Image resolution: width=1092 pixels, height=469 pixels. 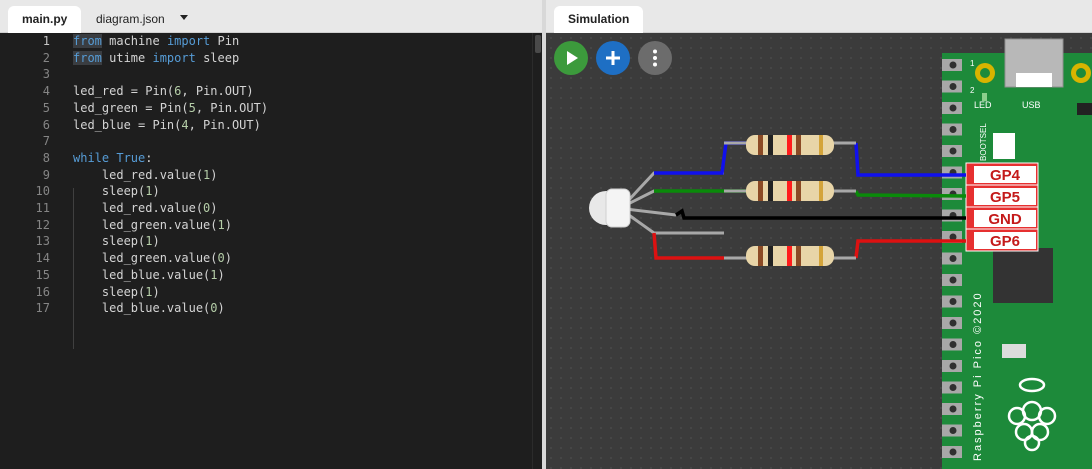 I want to click on code-text: while True:, so click(x=113, y=157).